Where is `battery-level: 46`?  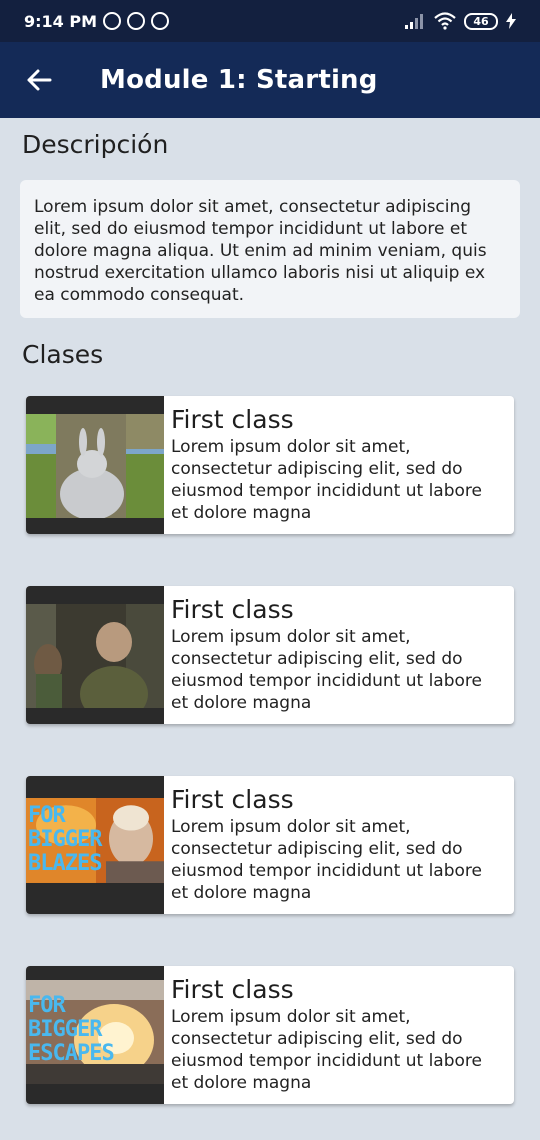
battery-level: 46 is located at coordinates (481, 21).